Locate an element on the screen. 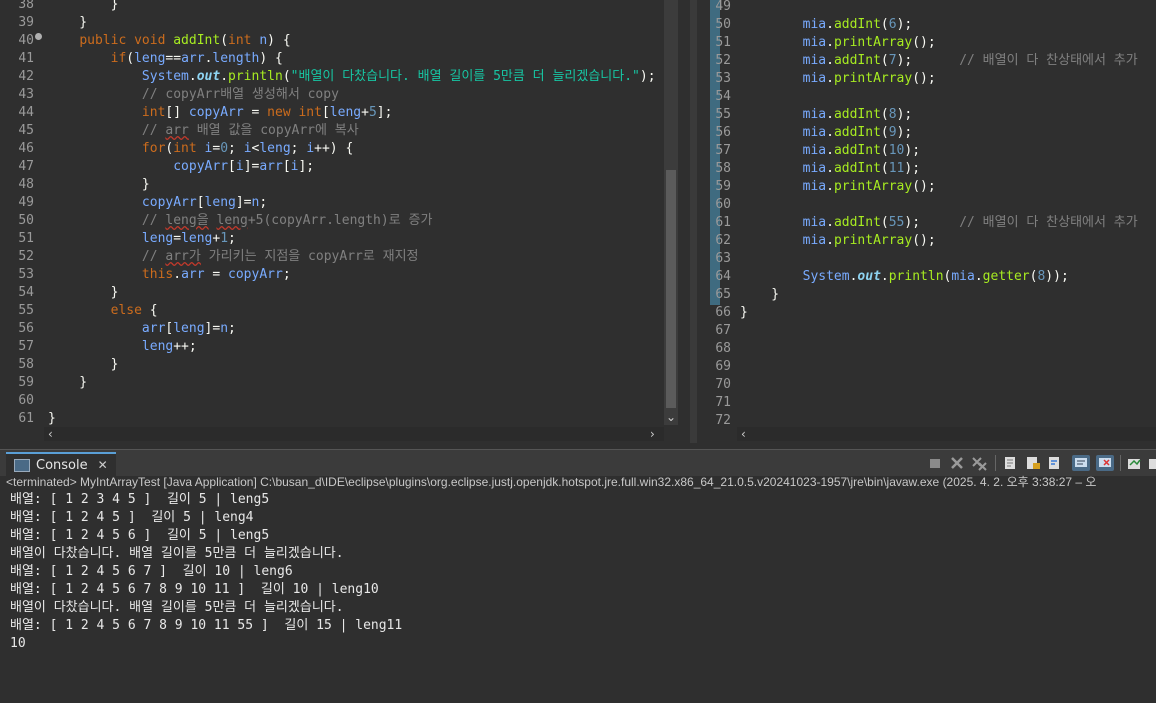 The height and width of the screenshot is (703, 1156). console-line: 배열이 다찼습니다. 배열 길이를 5만큼 더 늘리겠습니다. is located at coordinates (177, 607).